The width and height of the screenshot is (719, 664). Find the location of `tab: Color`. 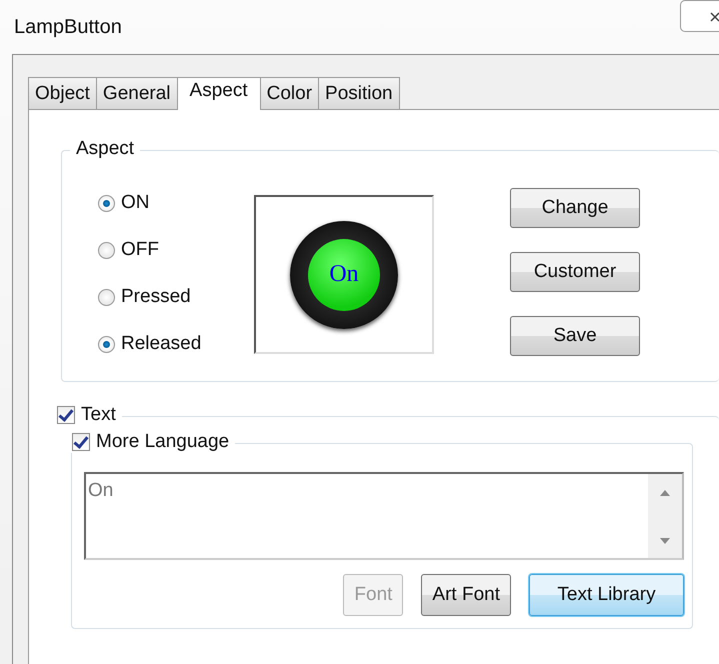

tab: Color is located at coordinates (290, 93).